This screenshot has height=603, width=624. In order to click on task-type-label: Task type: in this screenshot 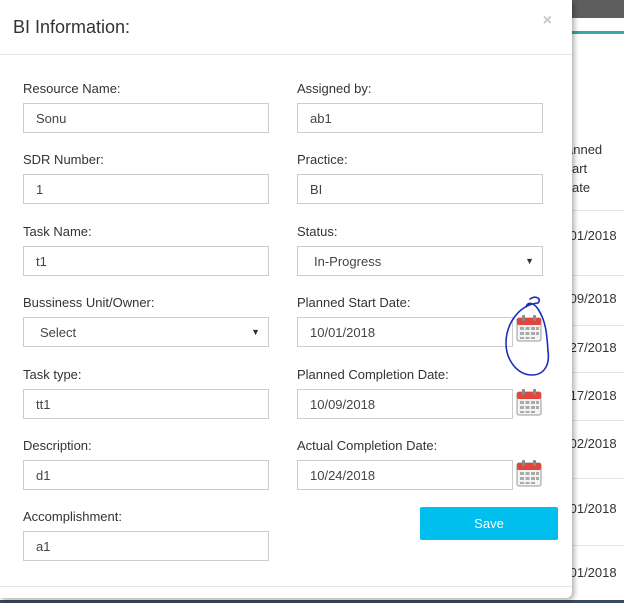, I will do `click(52, 374)`.